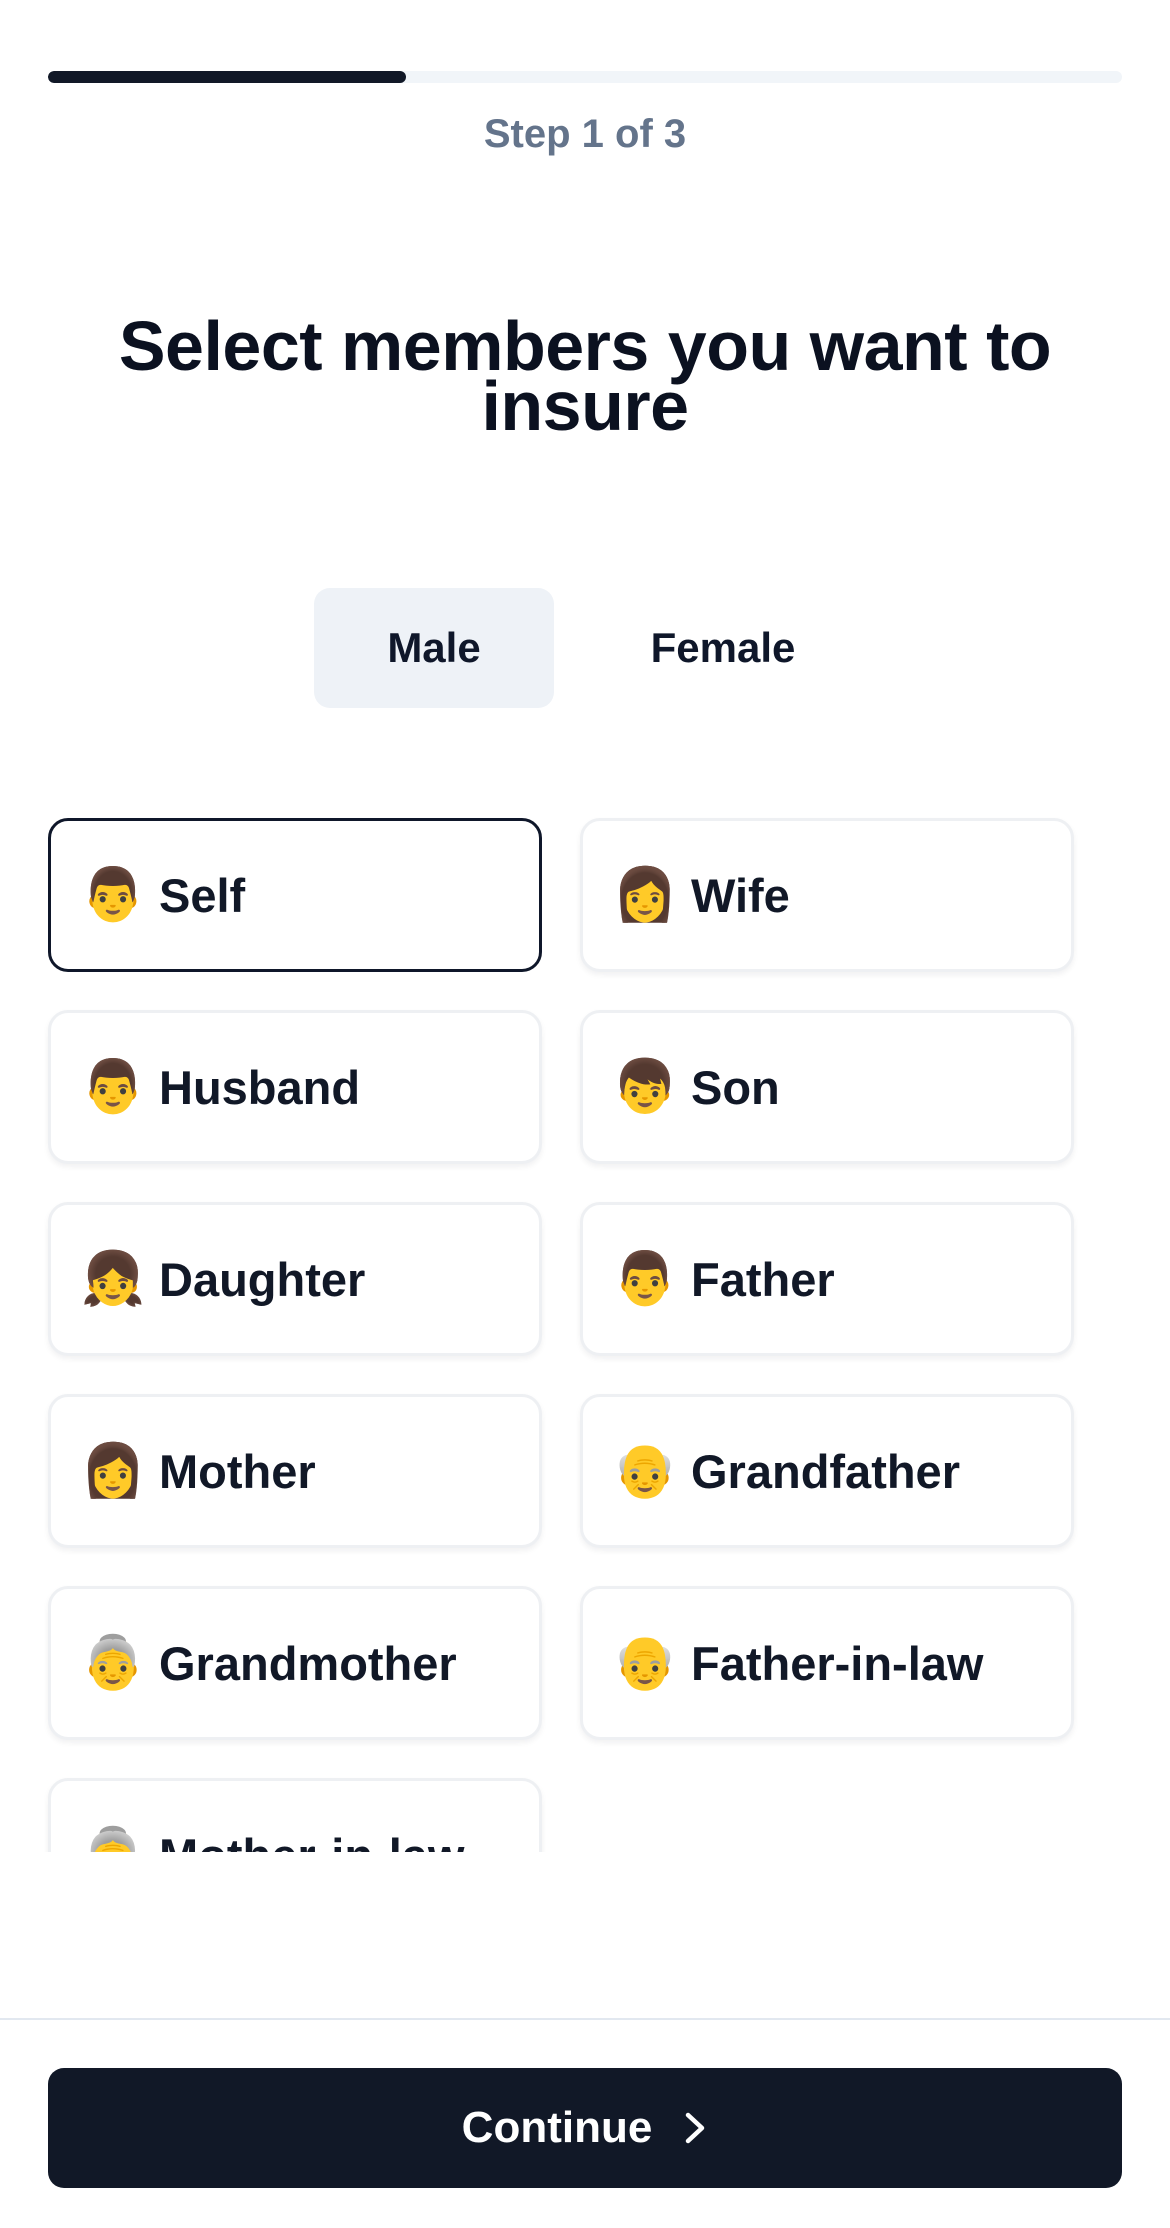 The image size is (1170, 2228). Describe the element at coordinates (308, 1663) in the screenshot. I see `member-card-label: Grandmother` at that location.